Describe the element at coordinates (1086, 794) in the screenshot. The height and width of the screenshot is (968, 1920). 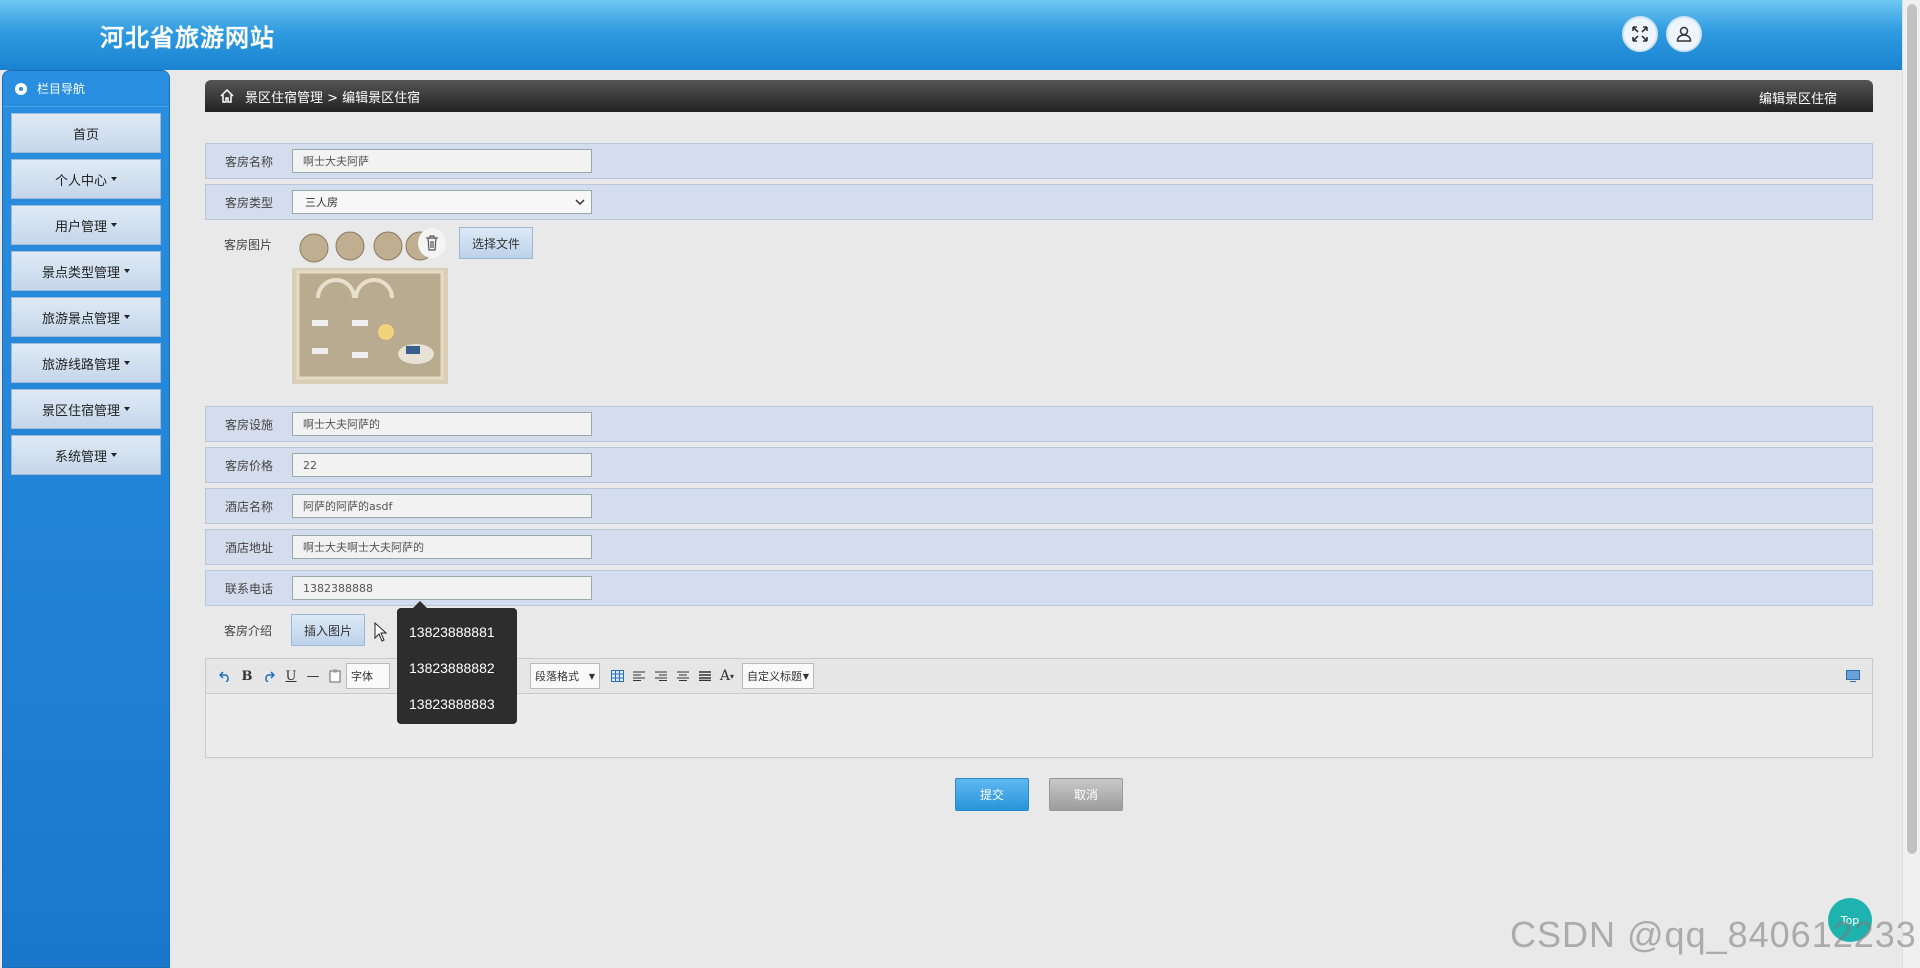
I see `cancel-button: 取消` at that location.